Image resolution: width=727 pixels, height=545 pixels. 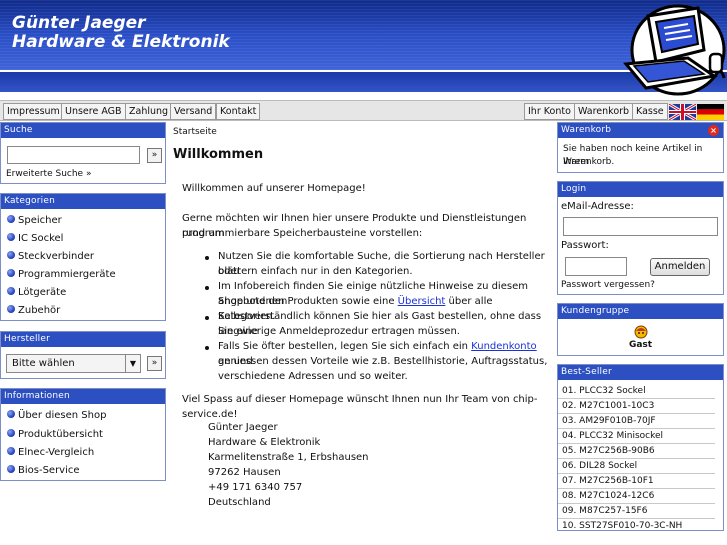 What do you see at coordinates (315, 271) in the screenshot?
I see `bullet-1-line-2: blättern einfach nur in den Kategorien.` at bounding box center [315, 271].